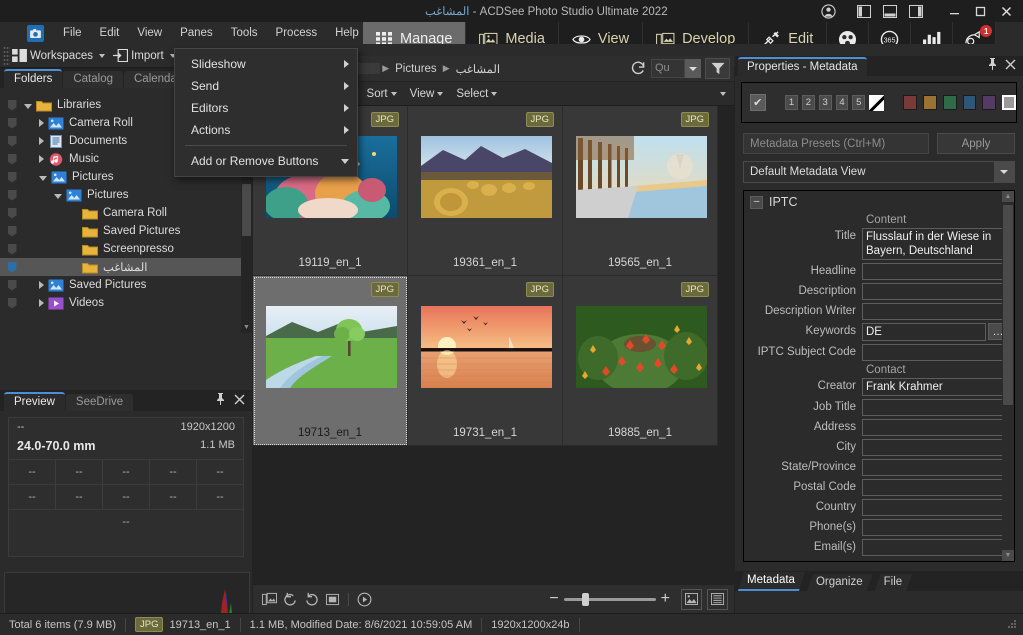  Describe the element at coordinates (381, 94) in the screenshot. I see `sort-button: Sort` at that location.